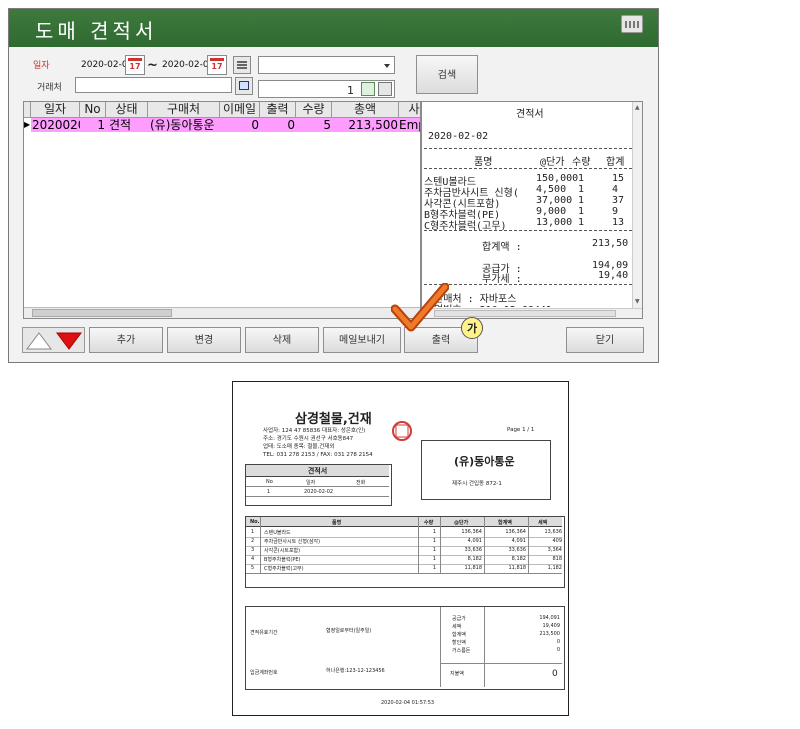 This screenshot has height=729, width=800. I want to click on cell-total: 213,500, so click(366, 125).